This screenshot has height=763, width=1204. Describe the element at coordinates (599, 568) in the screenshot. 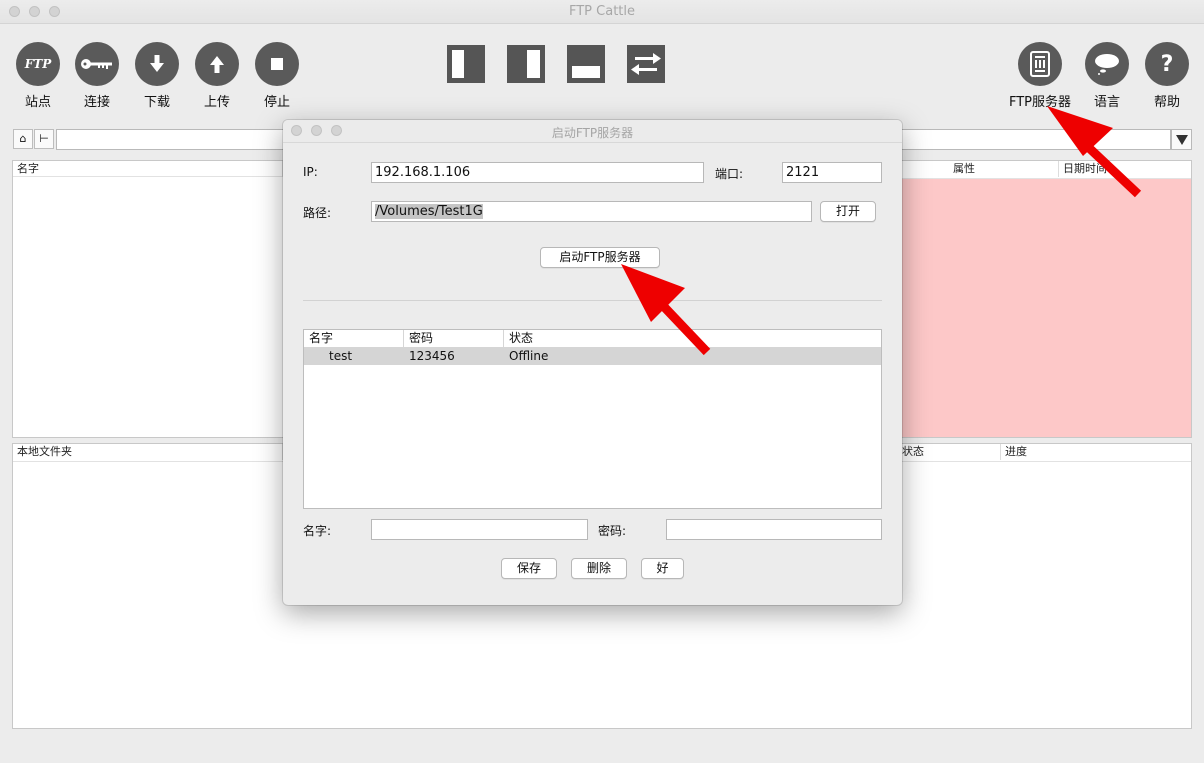

I see `delete-button: 删除` at that location.